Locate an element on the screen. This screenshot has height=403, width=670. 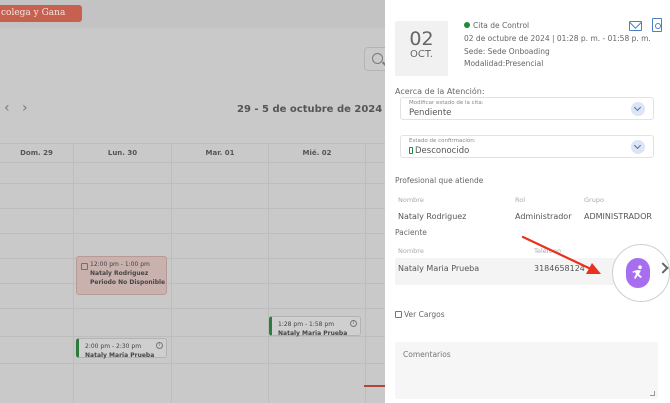
event-title: Nataly Rodriguez is located at coordinates (119, 273).